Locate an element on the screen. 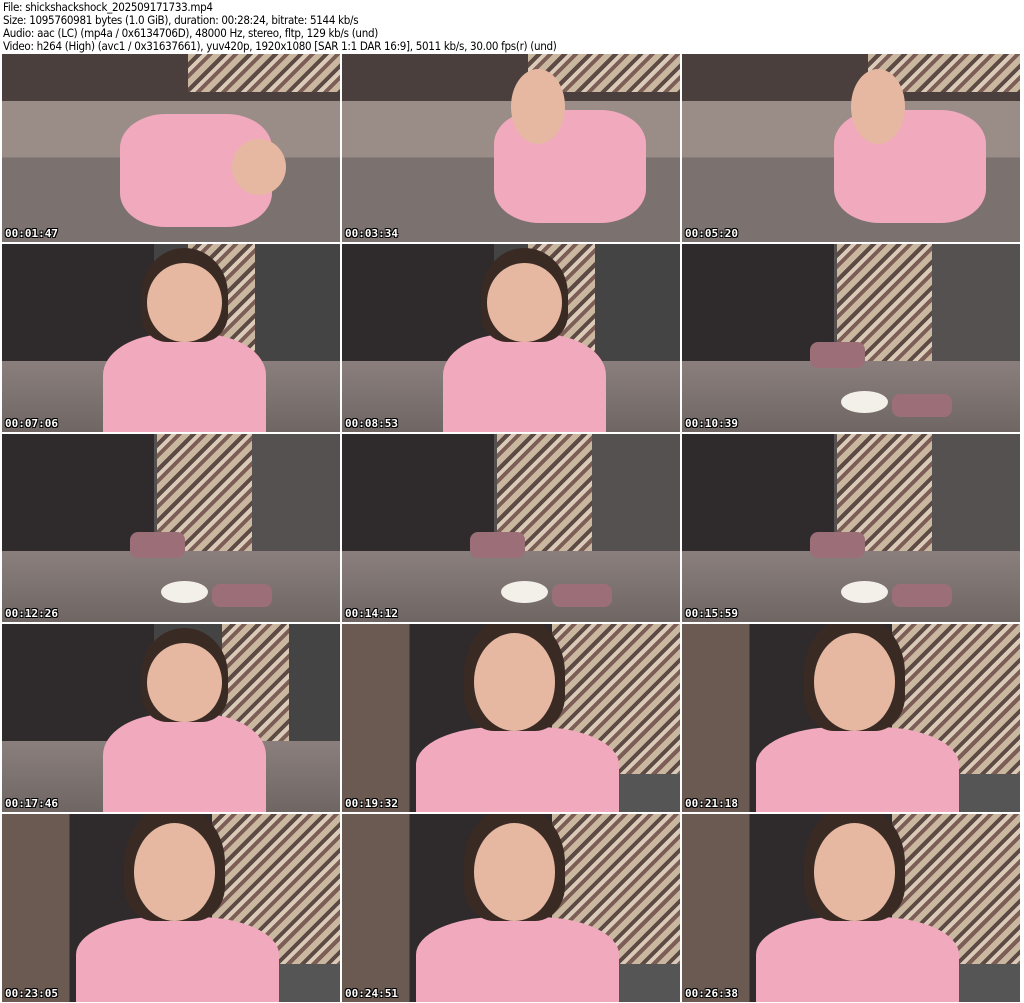 The image size is (1024, 1003). timestamp-label: 00:10:39 is located at coordinates (711, 423).